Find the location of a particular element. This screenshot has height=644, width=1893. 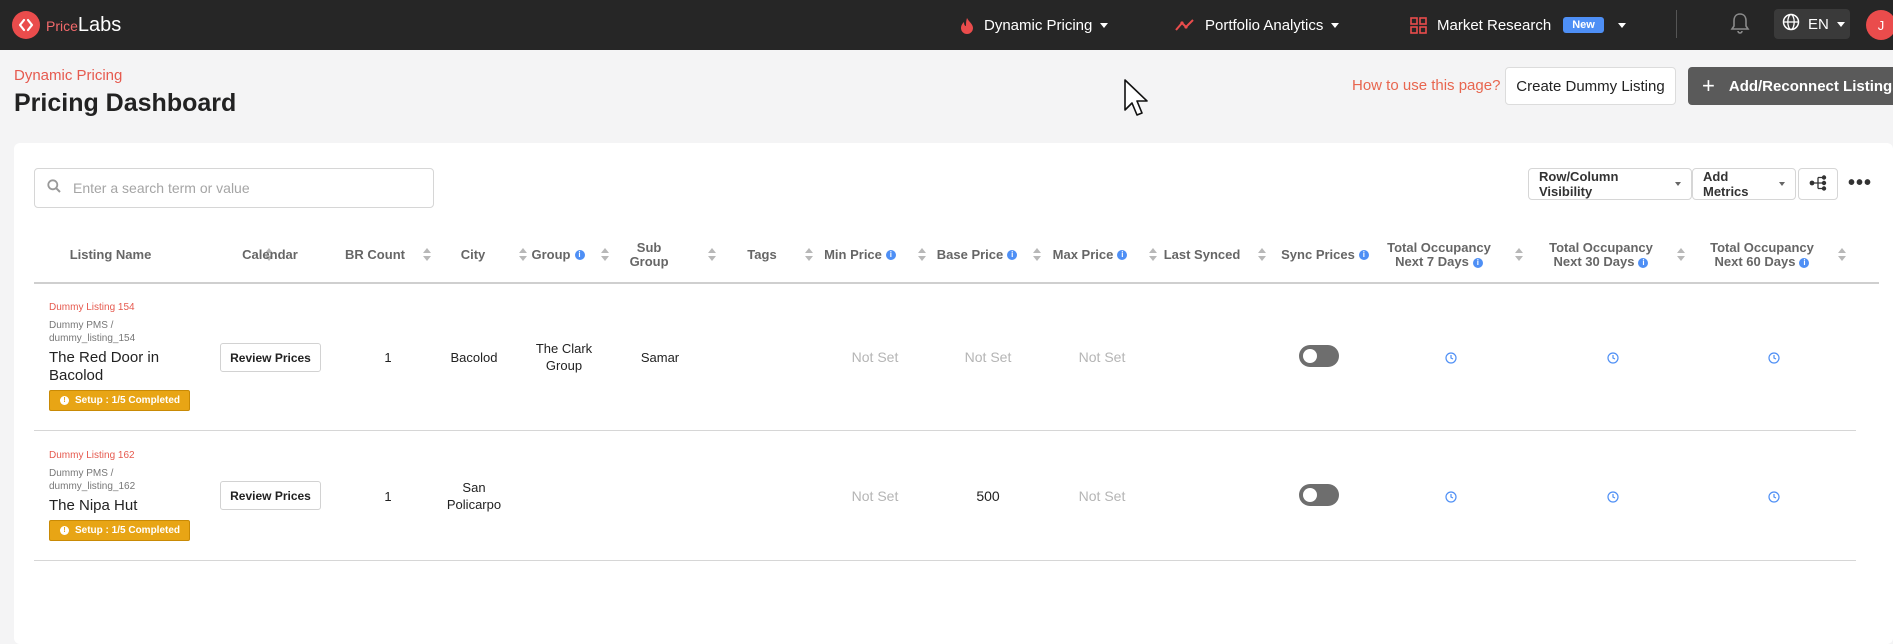

header-label: Base Price is located at coordinates (970, 254).